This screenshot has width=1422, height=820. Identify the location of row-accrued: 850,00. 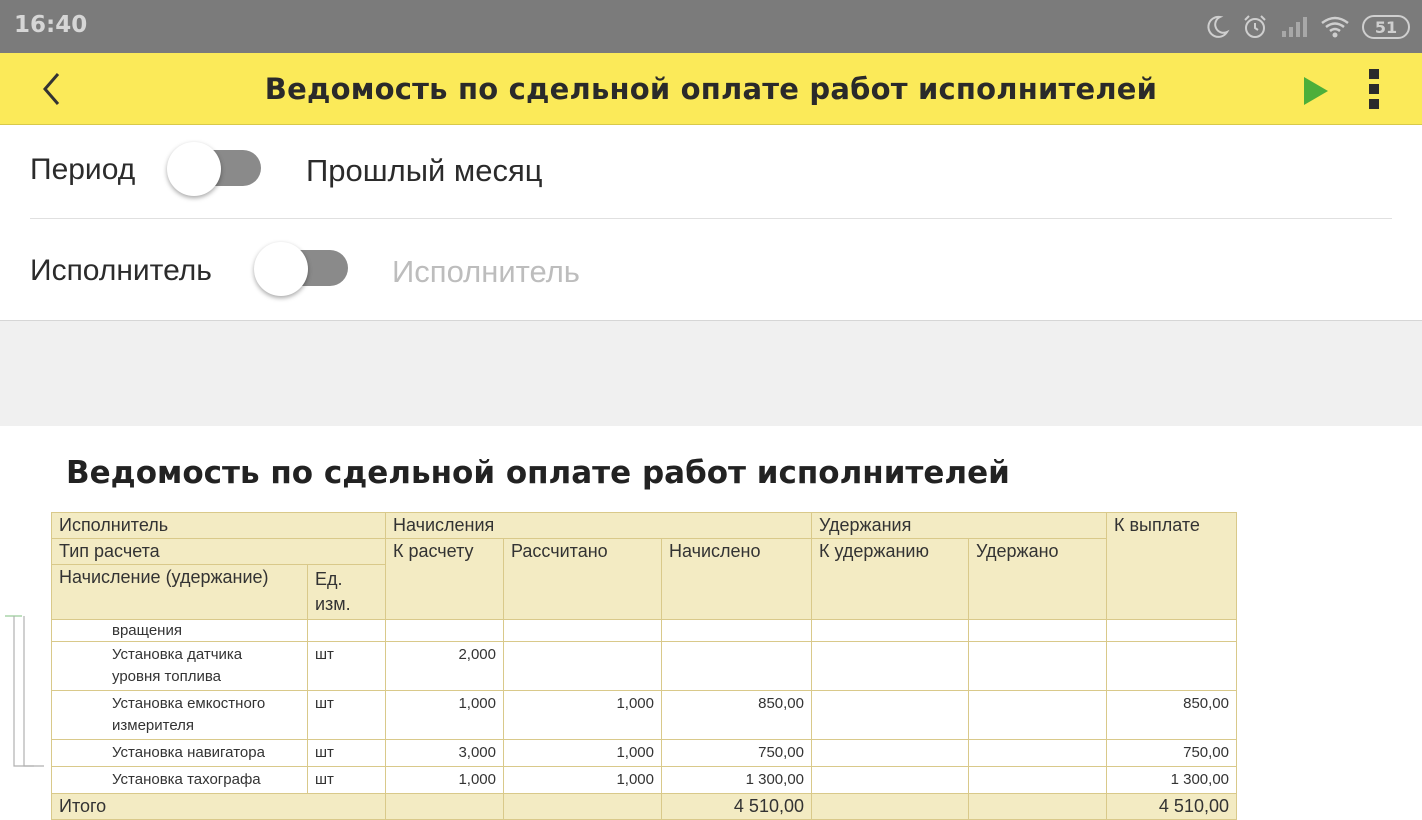
(736, 715).